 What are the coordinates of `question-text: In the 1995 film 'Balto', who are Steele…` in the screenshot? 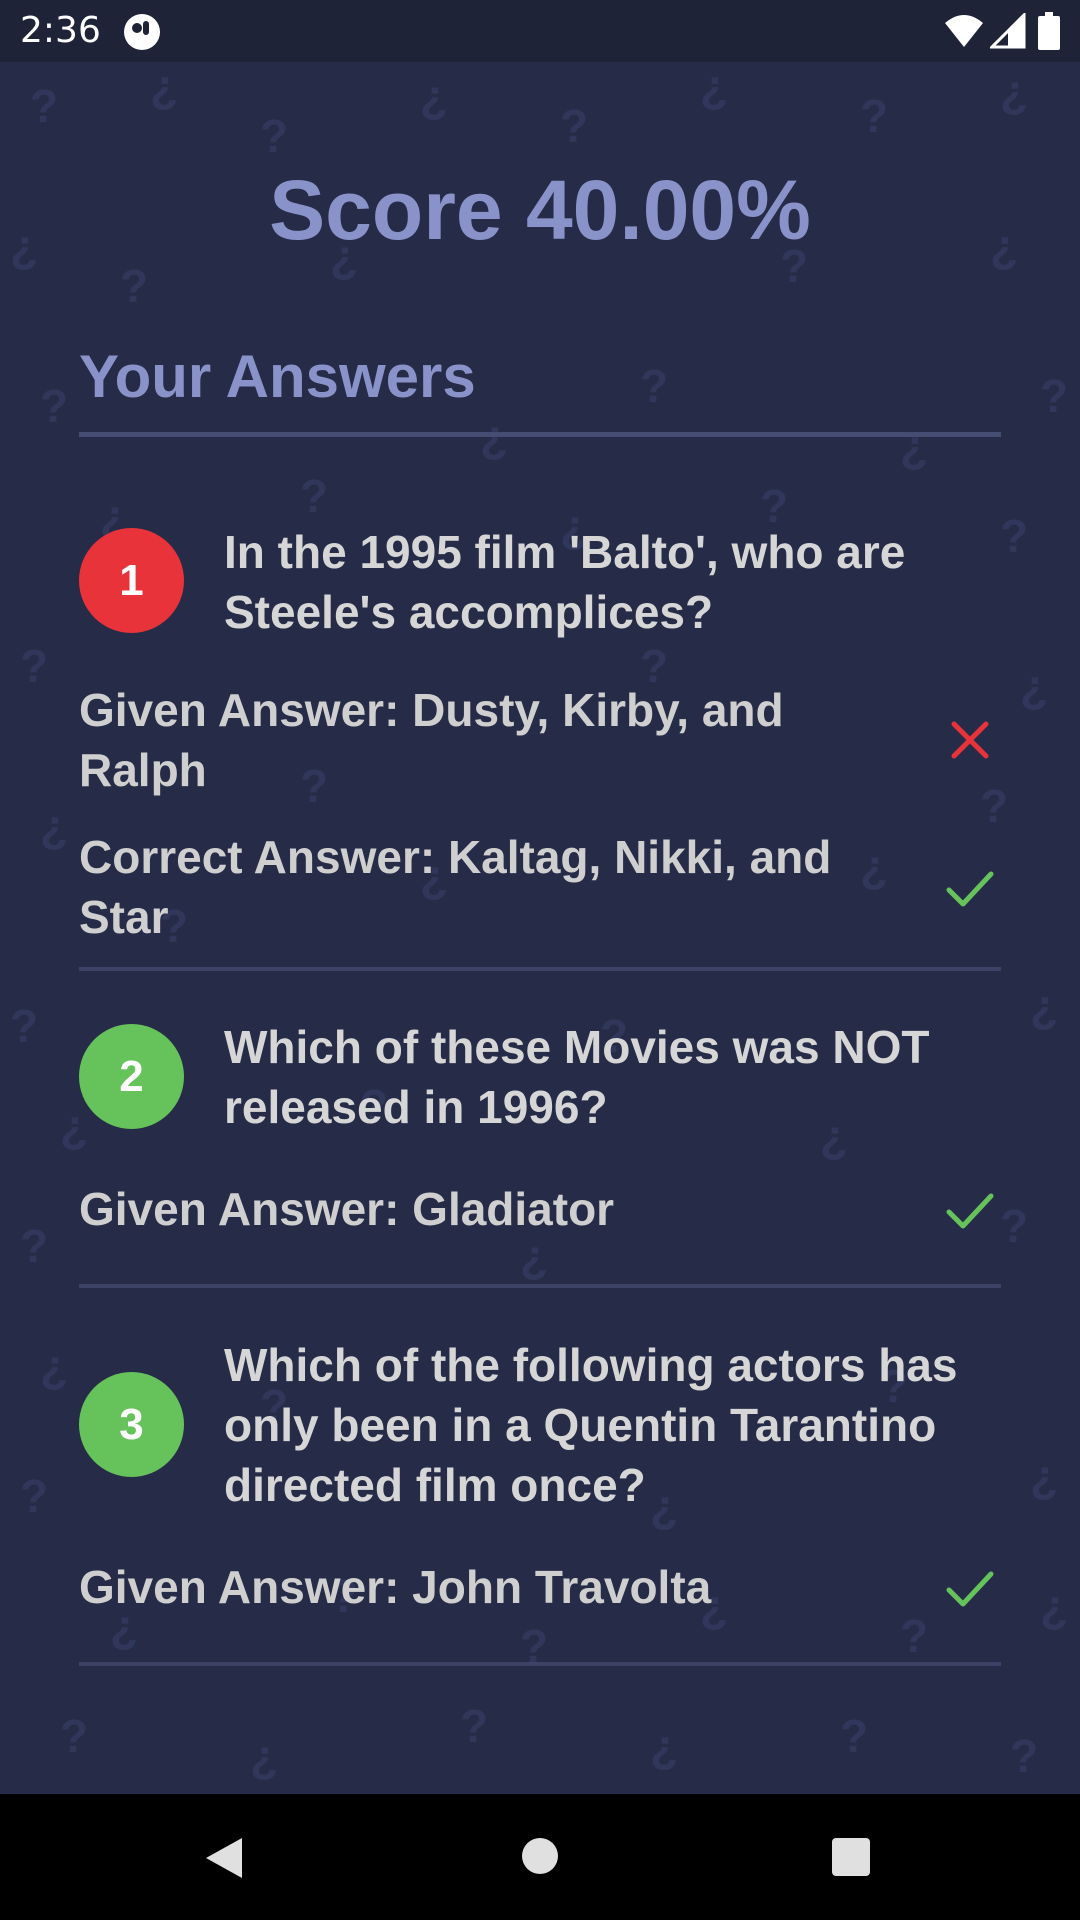 It's located at (565, 582).